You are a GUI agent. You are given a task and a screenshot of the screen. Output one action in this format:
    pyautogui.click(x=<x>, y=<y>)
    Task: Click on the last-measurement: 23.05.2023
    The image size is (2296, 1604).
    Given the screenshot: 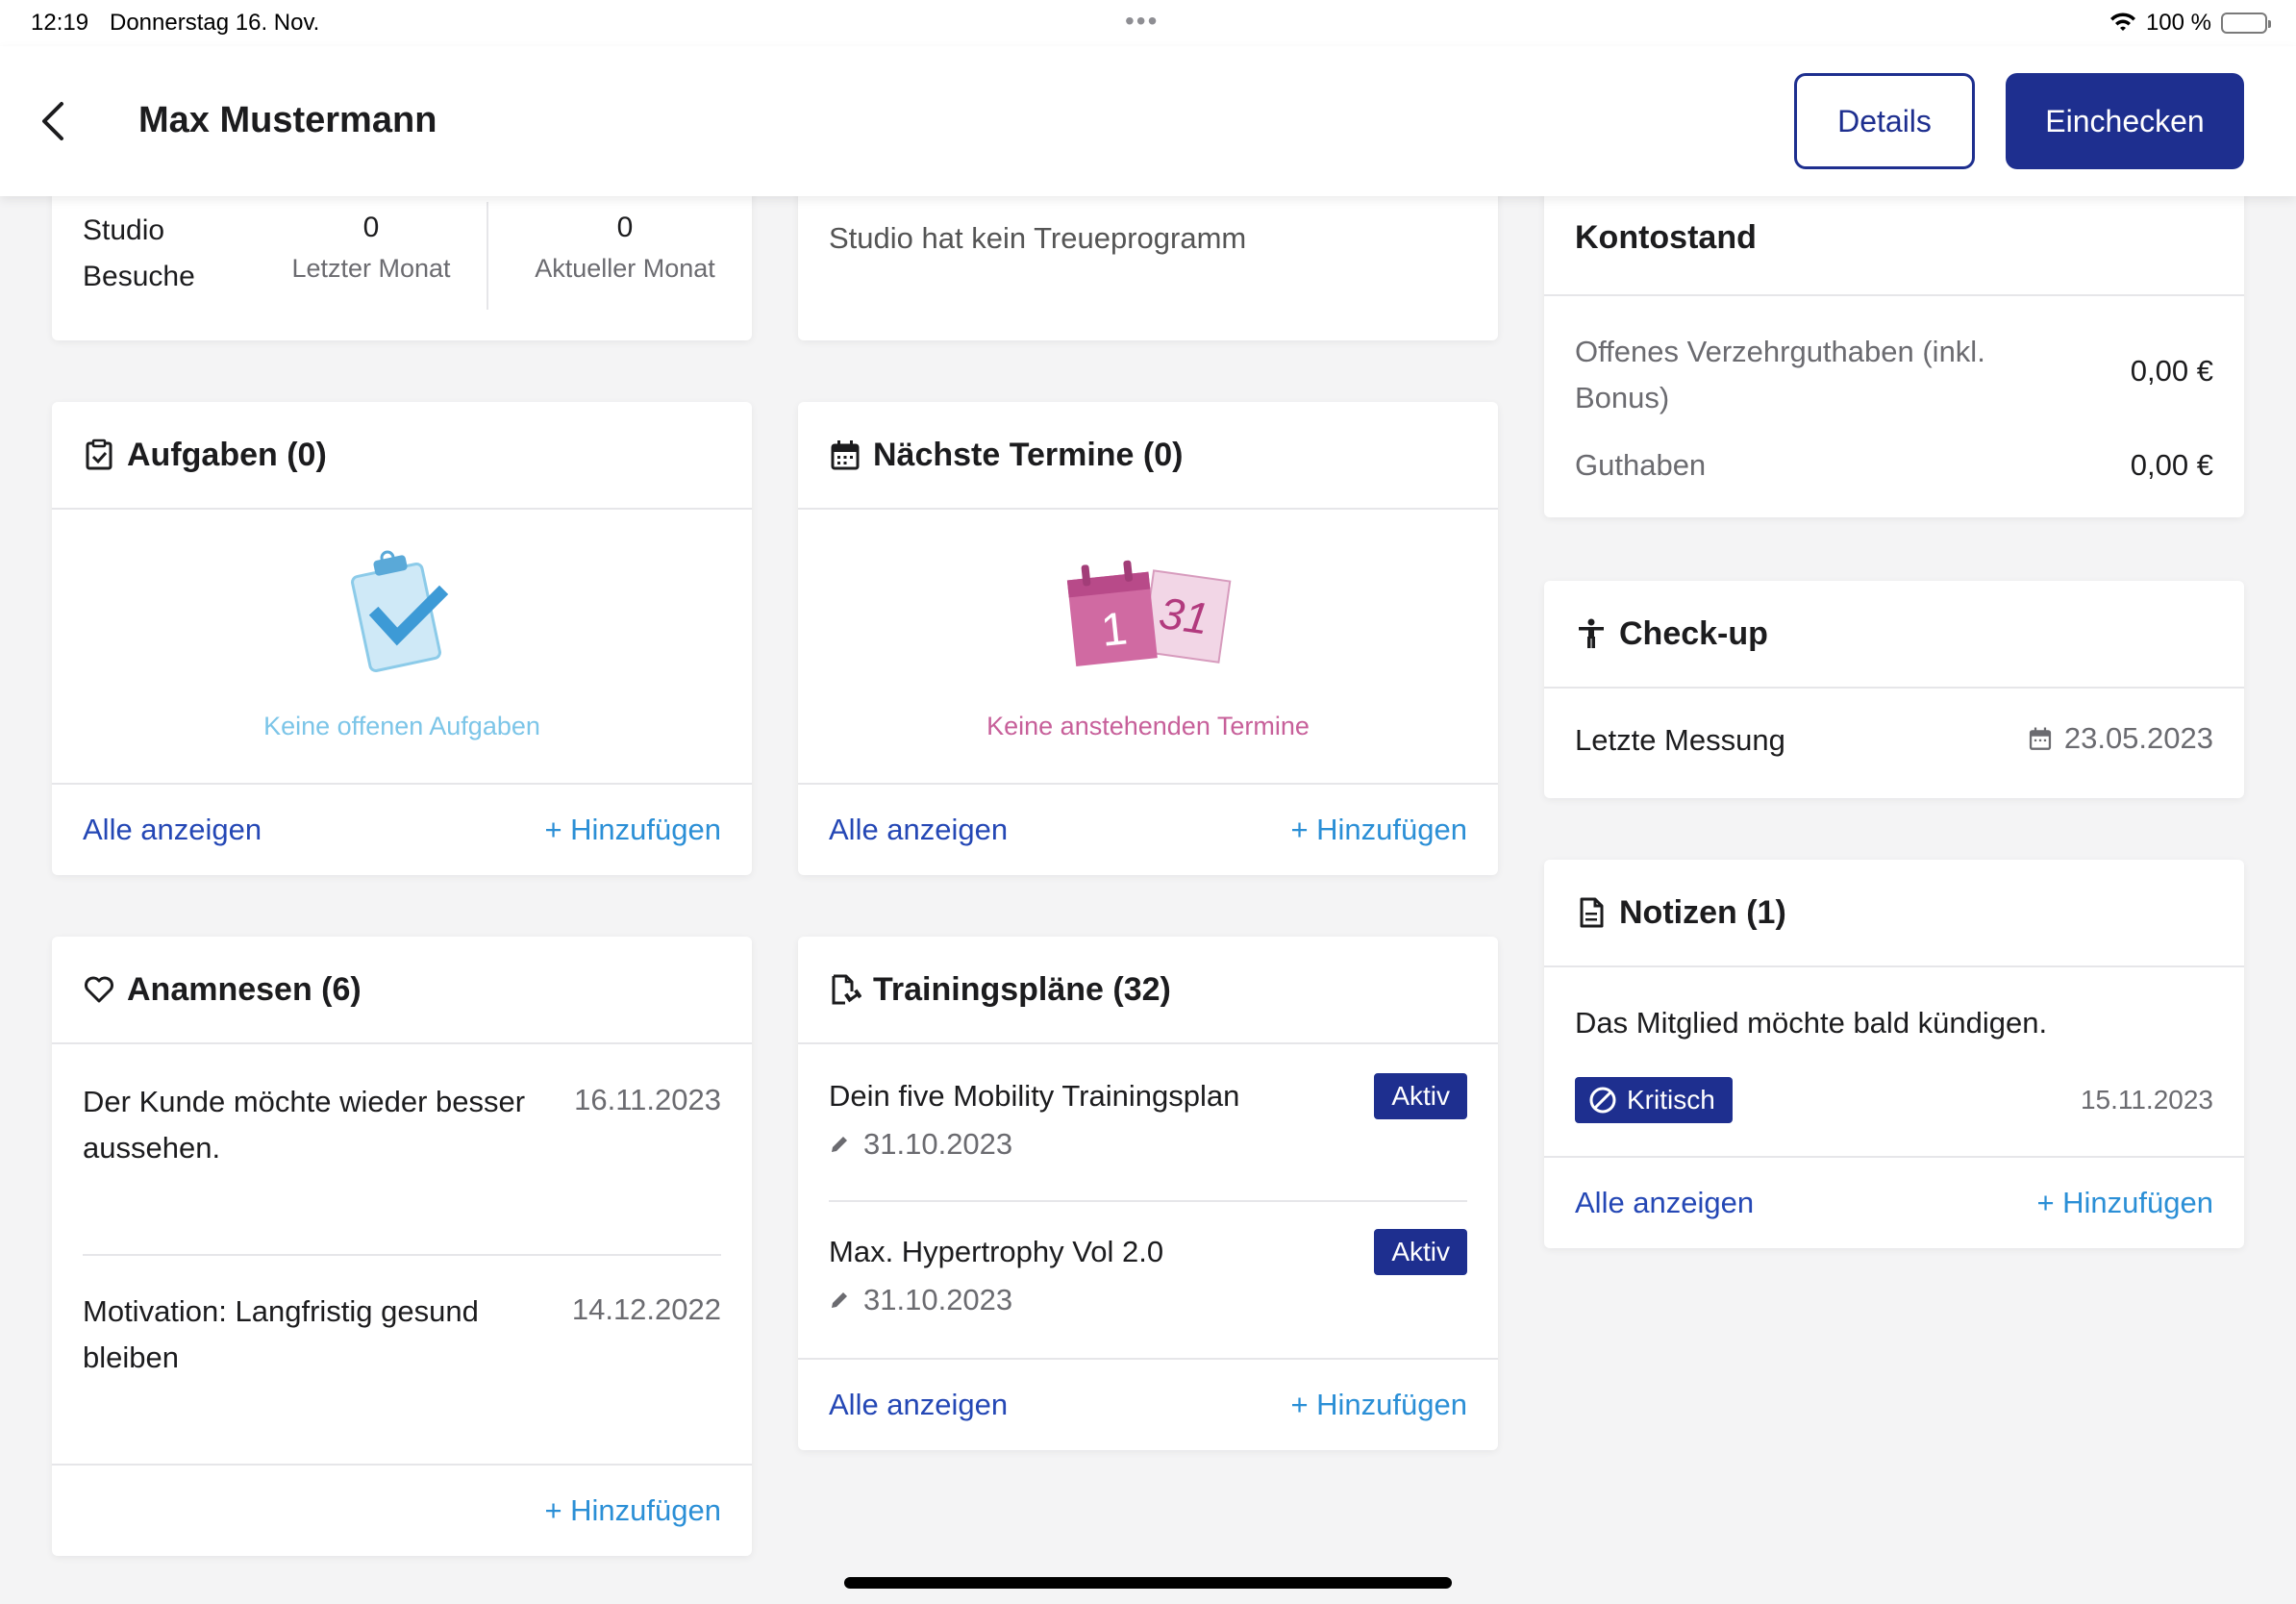 What is the action you would take?
    pyautogui.click(x=2120, y=738)
    